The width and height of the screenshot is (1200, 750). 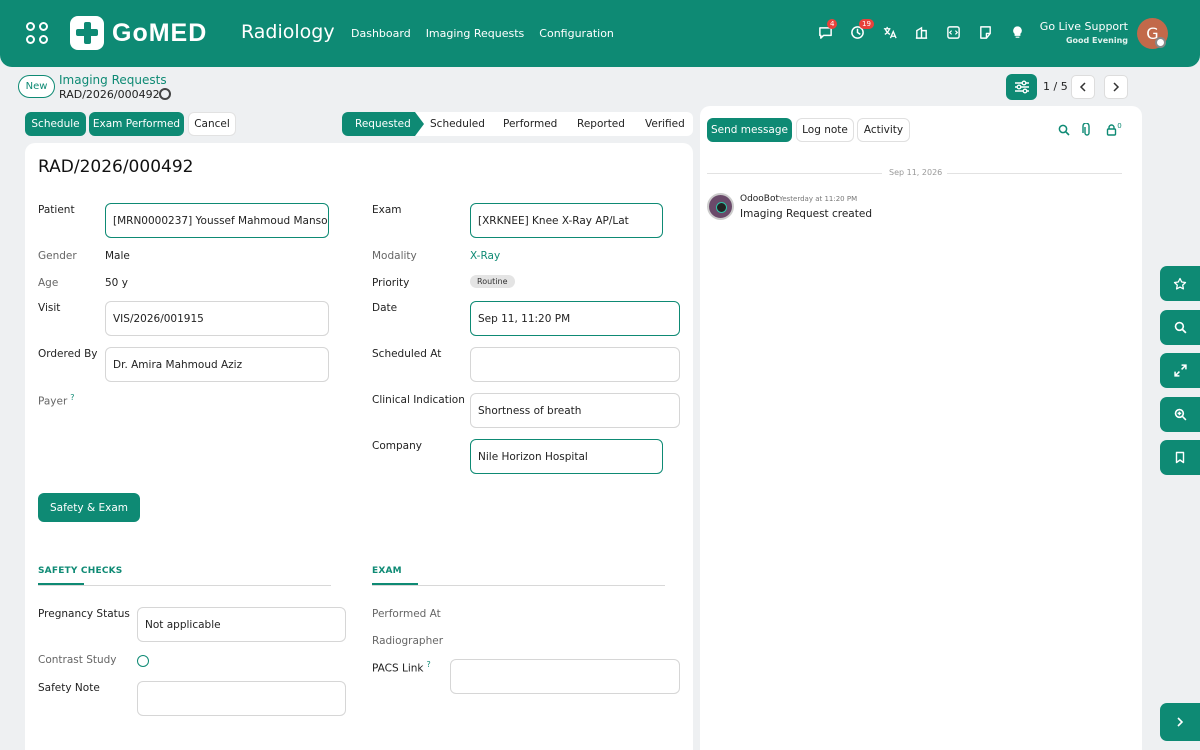 What do you see at coordinates (394, 256) in the screenshot?
I see `modality-label: Modality` at bounding box center [394, 256].